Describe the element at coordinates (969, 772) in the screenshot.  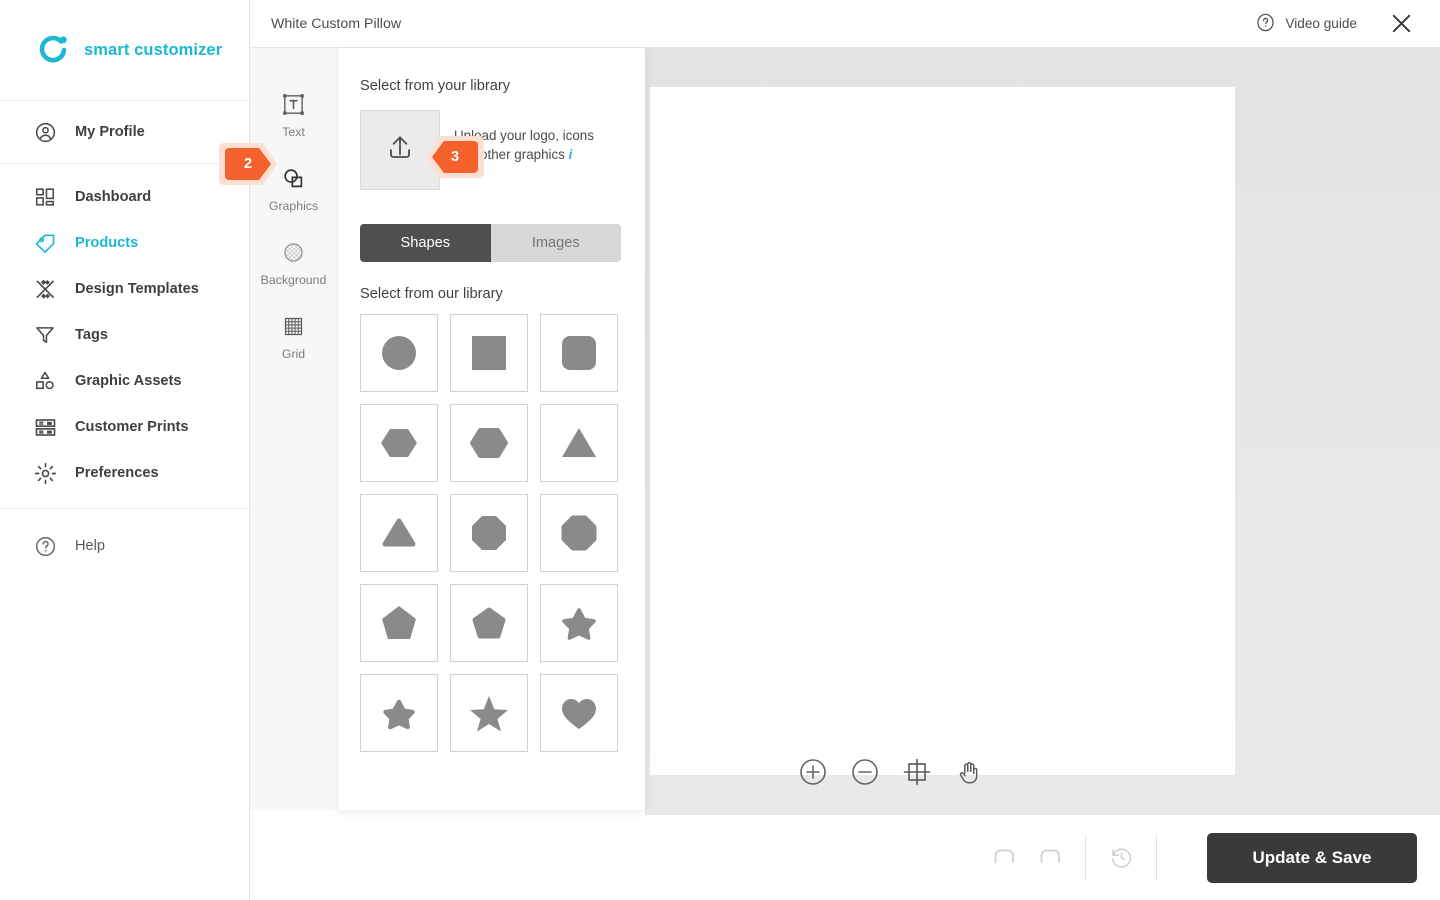
I see `pan-hand-icon` at that location.